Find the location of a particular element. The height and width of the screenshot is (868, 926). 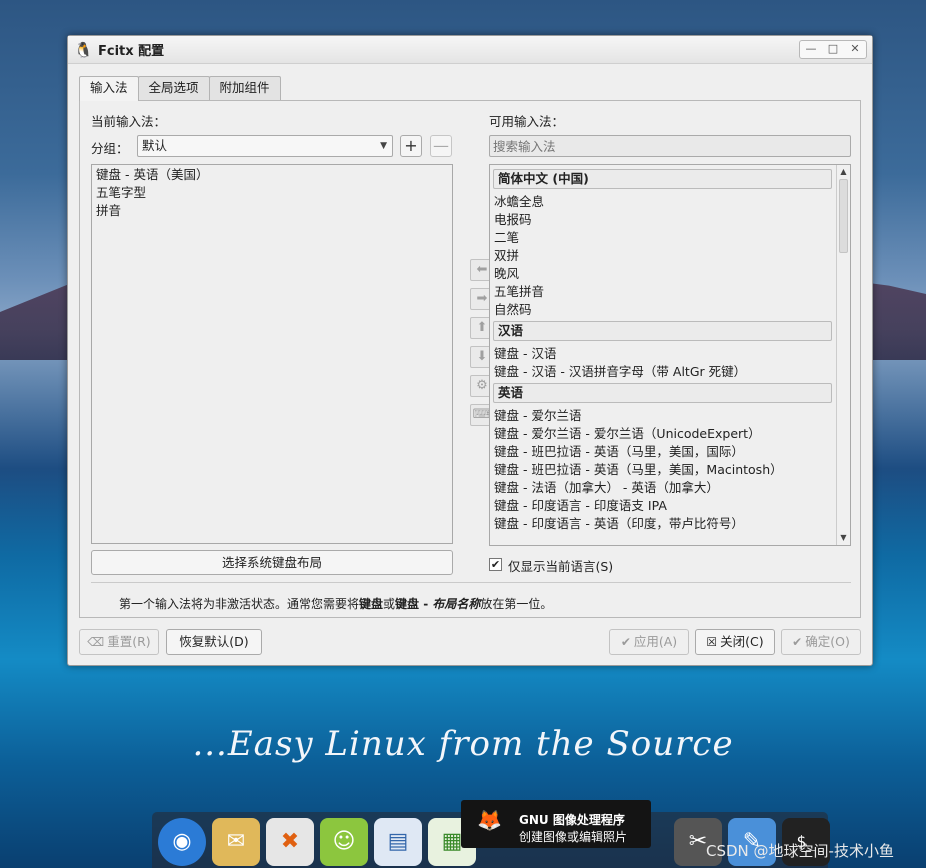

user-icon: ☺ is located at coordinates (344, 842).